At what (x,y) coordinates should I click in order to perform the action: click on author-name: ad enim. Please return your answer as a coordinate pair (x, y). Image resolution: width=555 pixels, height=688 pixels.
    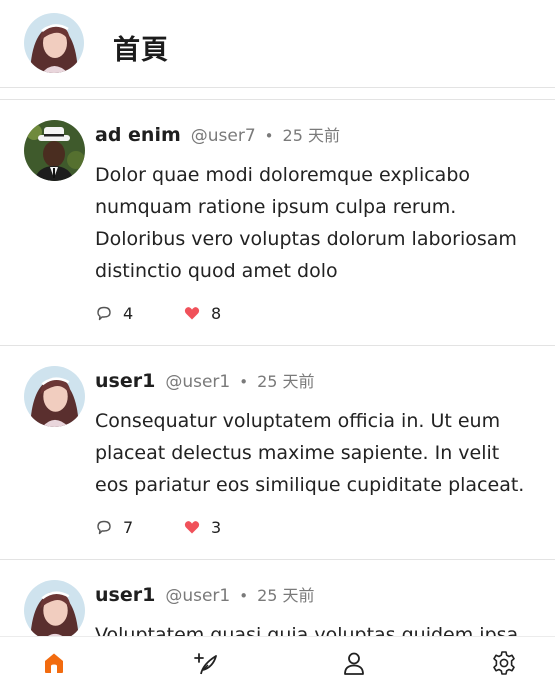
    Looking at the image, I should click on (138, 135).